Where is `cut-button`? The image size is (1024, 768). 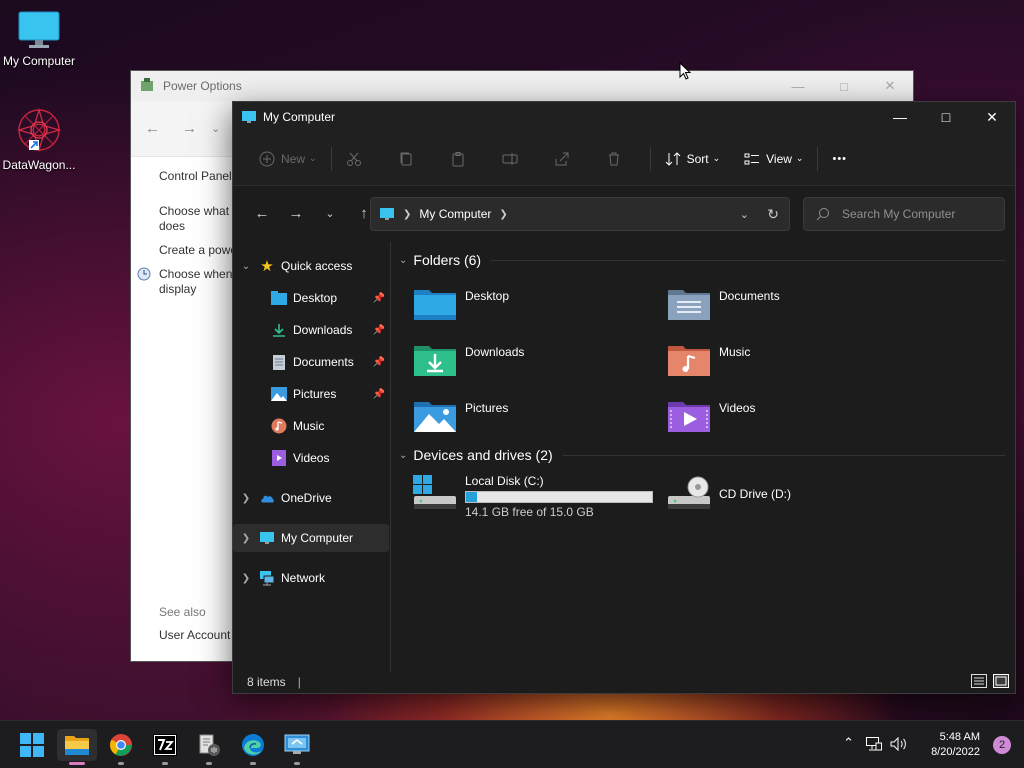 cut-button is located at coordinates (357, 159).